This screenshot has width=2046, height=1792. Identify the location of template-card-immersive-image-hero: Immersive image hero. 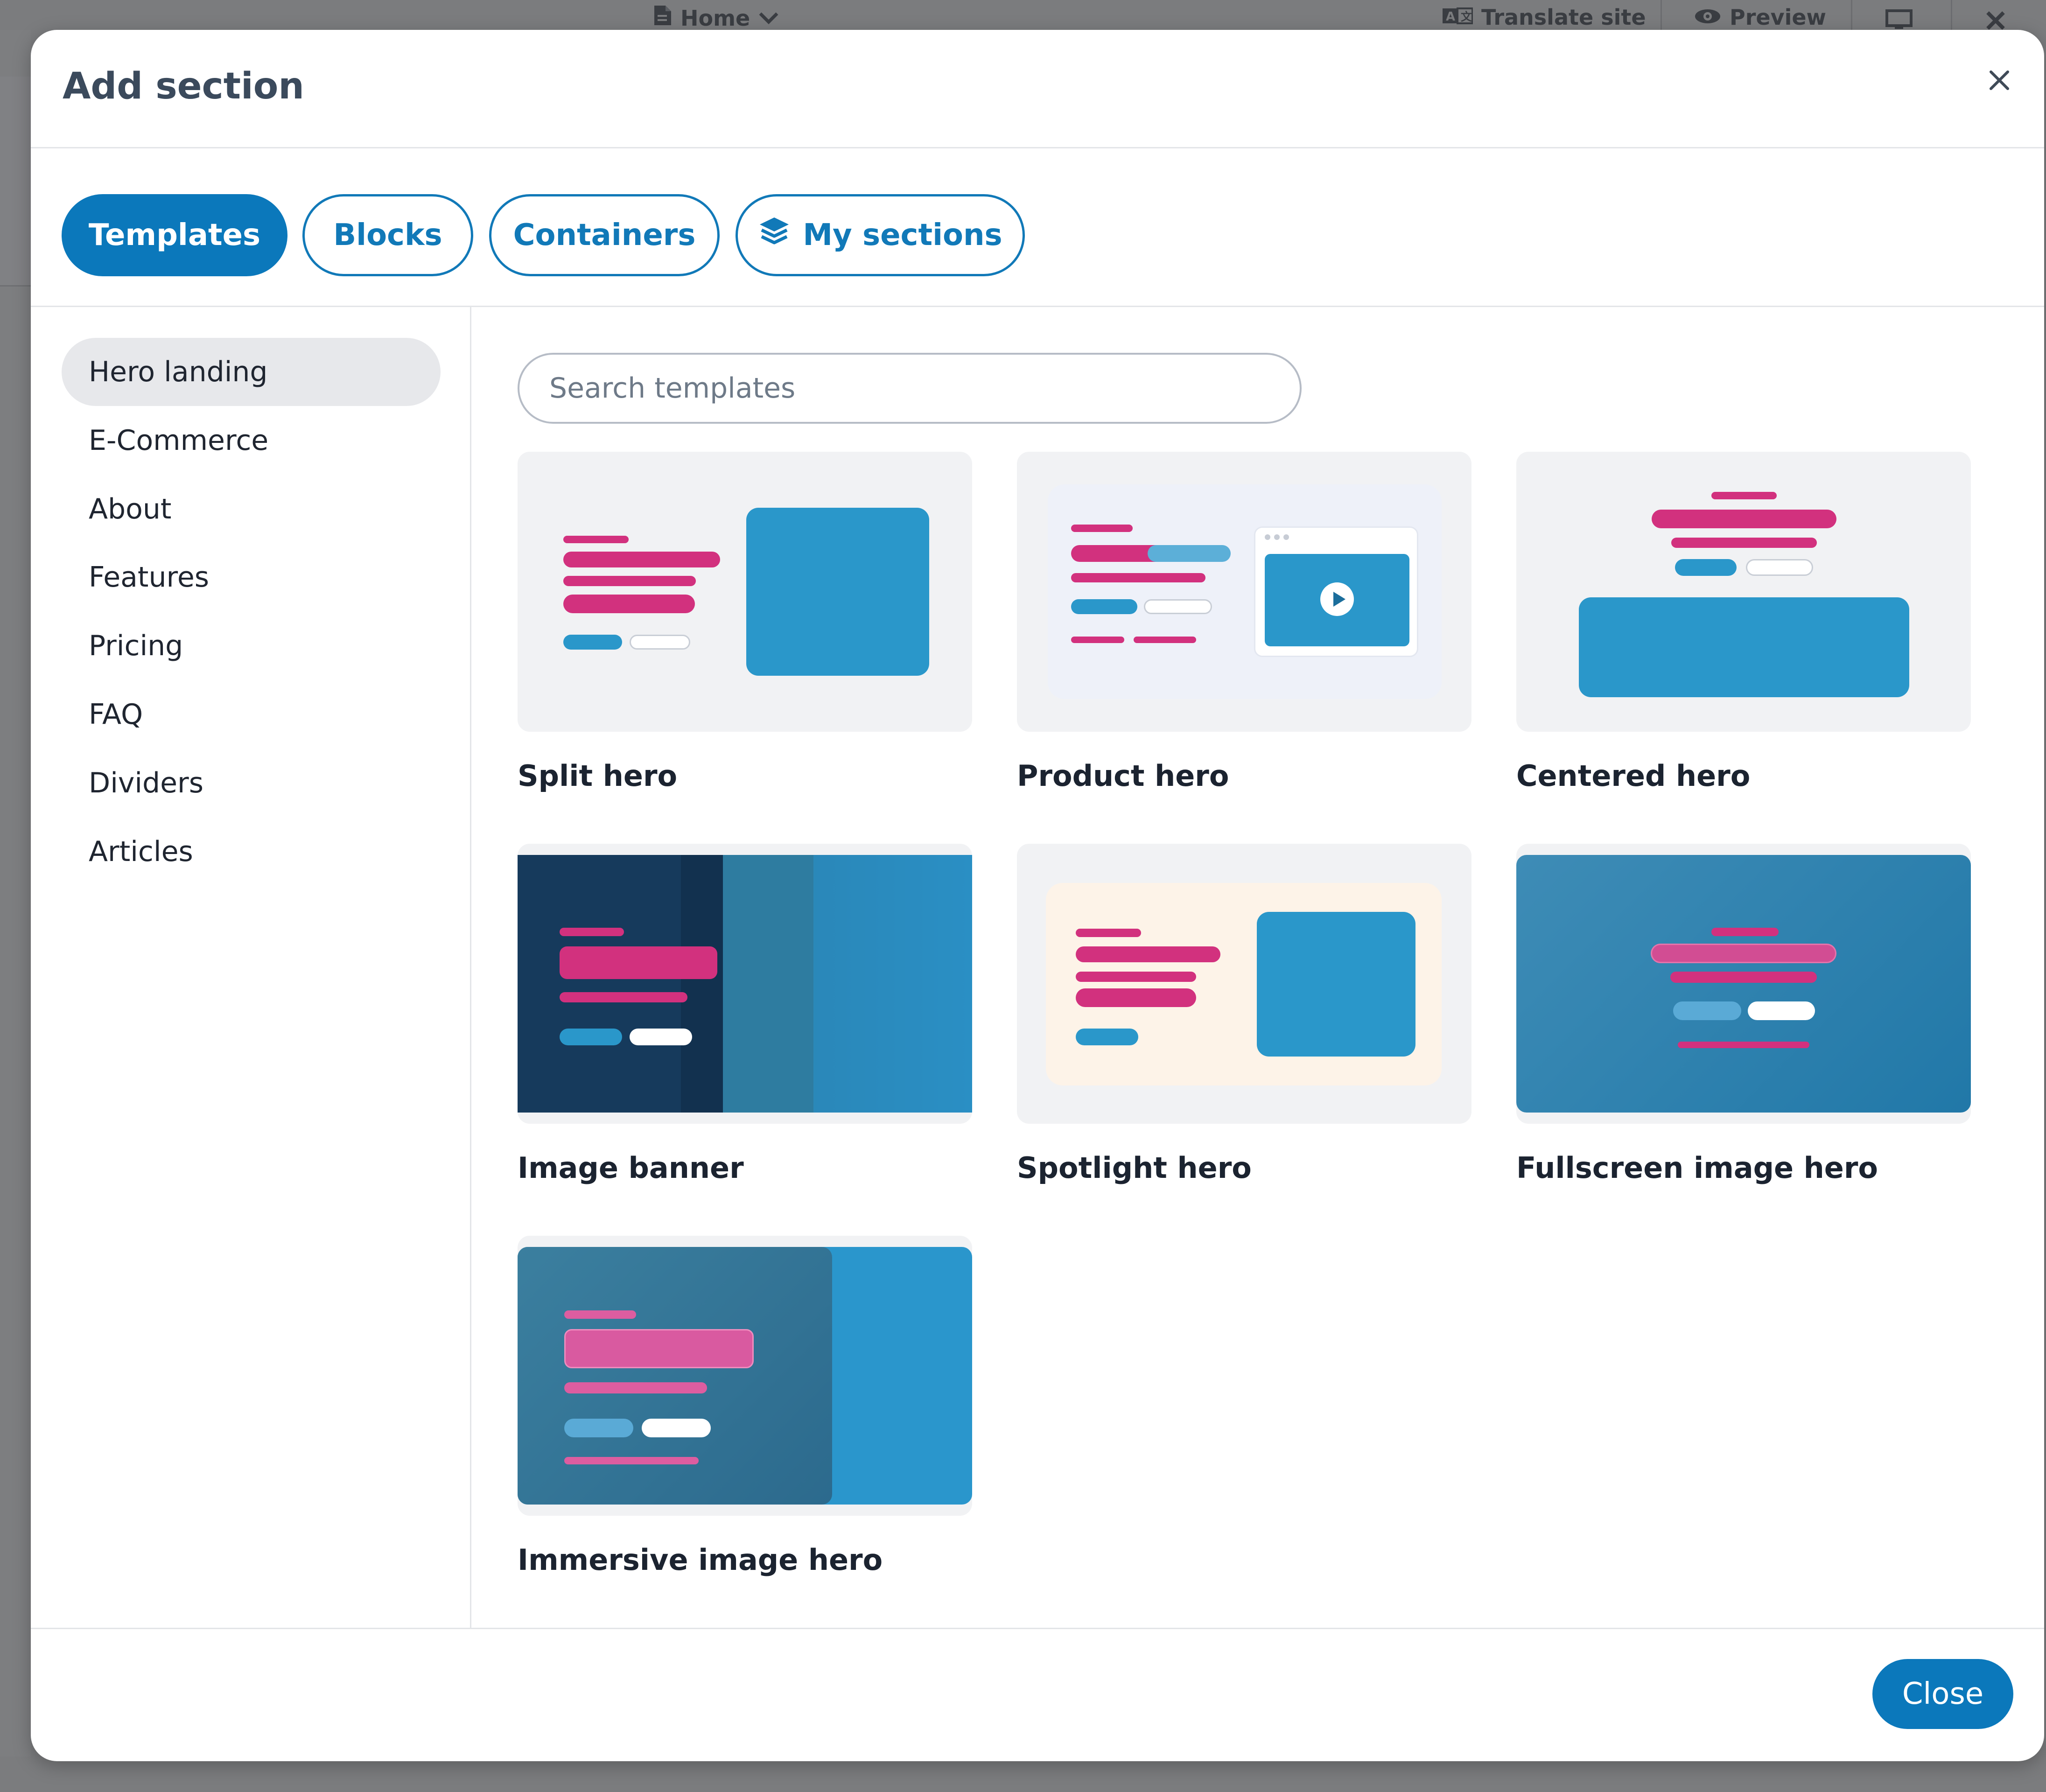
(745, 1406).